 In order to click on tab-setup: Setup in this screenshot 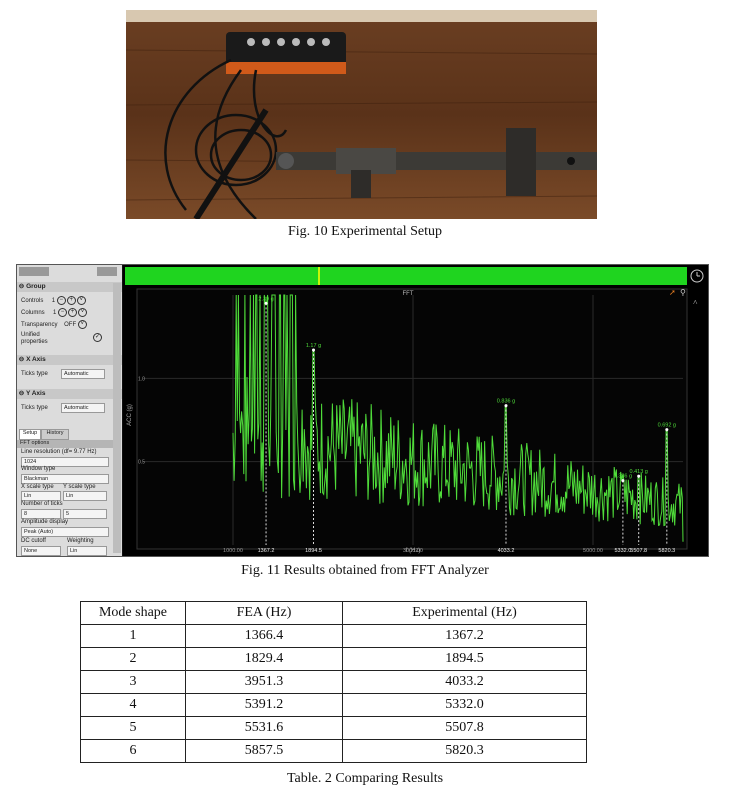, I will do `click(30, 434)`.